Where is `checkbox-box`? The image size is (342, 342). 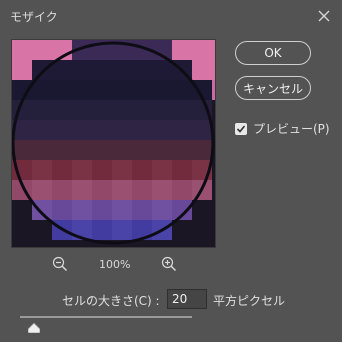
checkbox-box is located at coordinates (241, 128).